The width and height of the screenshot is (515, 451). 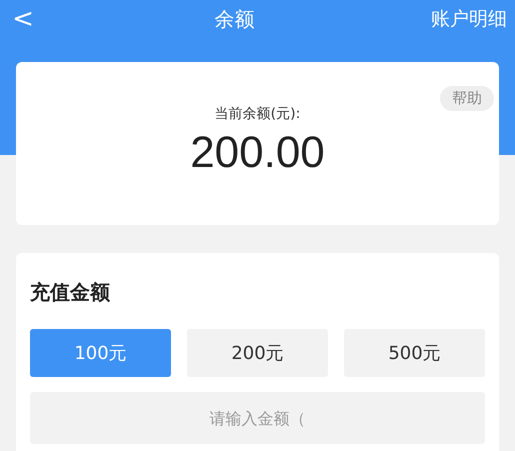 What do you see at coordinates (257, 153) in the screenshot?
I see `balance-amount: 200.00` at bounding box center [257, 153].